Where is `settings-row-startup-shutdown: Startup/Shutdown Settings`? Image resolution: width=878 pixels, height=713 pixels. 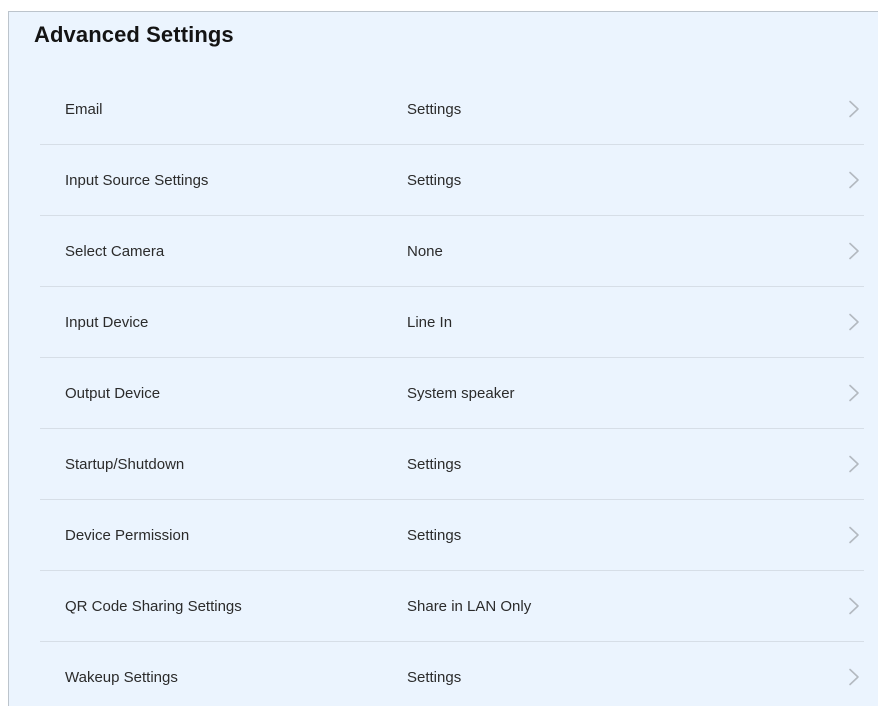
settings-row-startup-shutdown: Startup/Shutdown Settings is located at coordinates (452, 464).